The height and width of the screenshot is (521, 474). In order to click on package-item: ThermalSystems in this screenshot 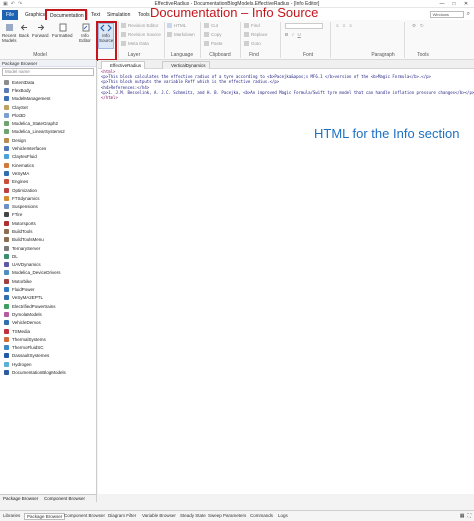, I will do `click(48, 339)`.